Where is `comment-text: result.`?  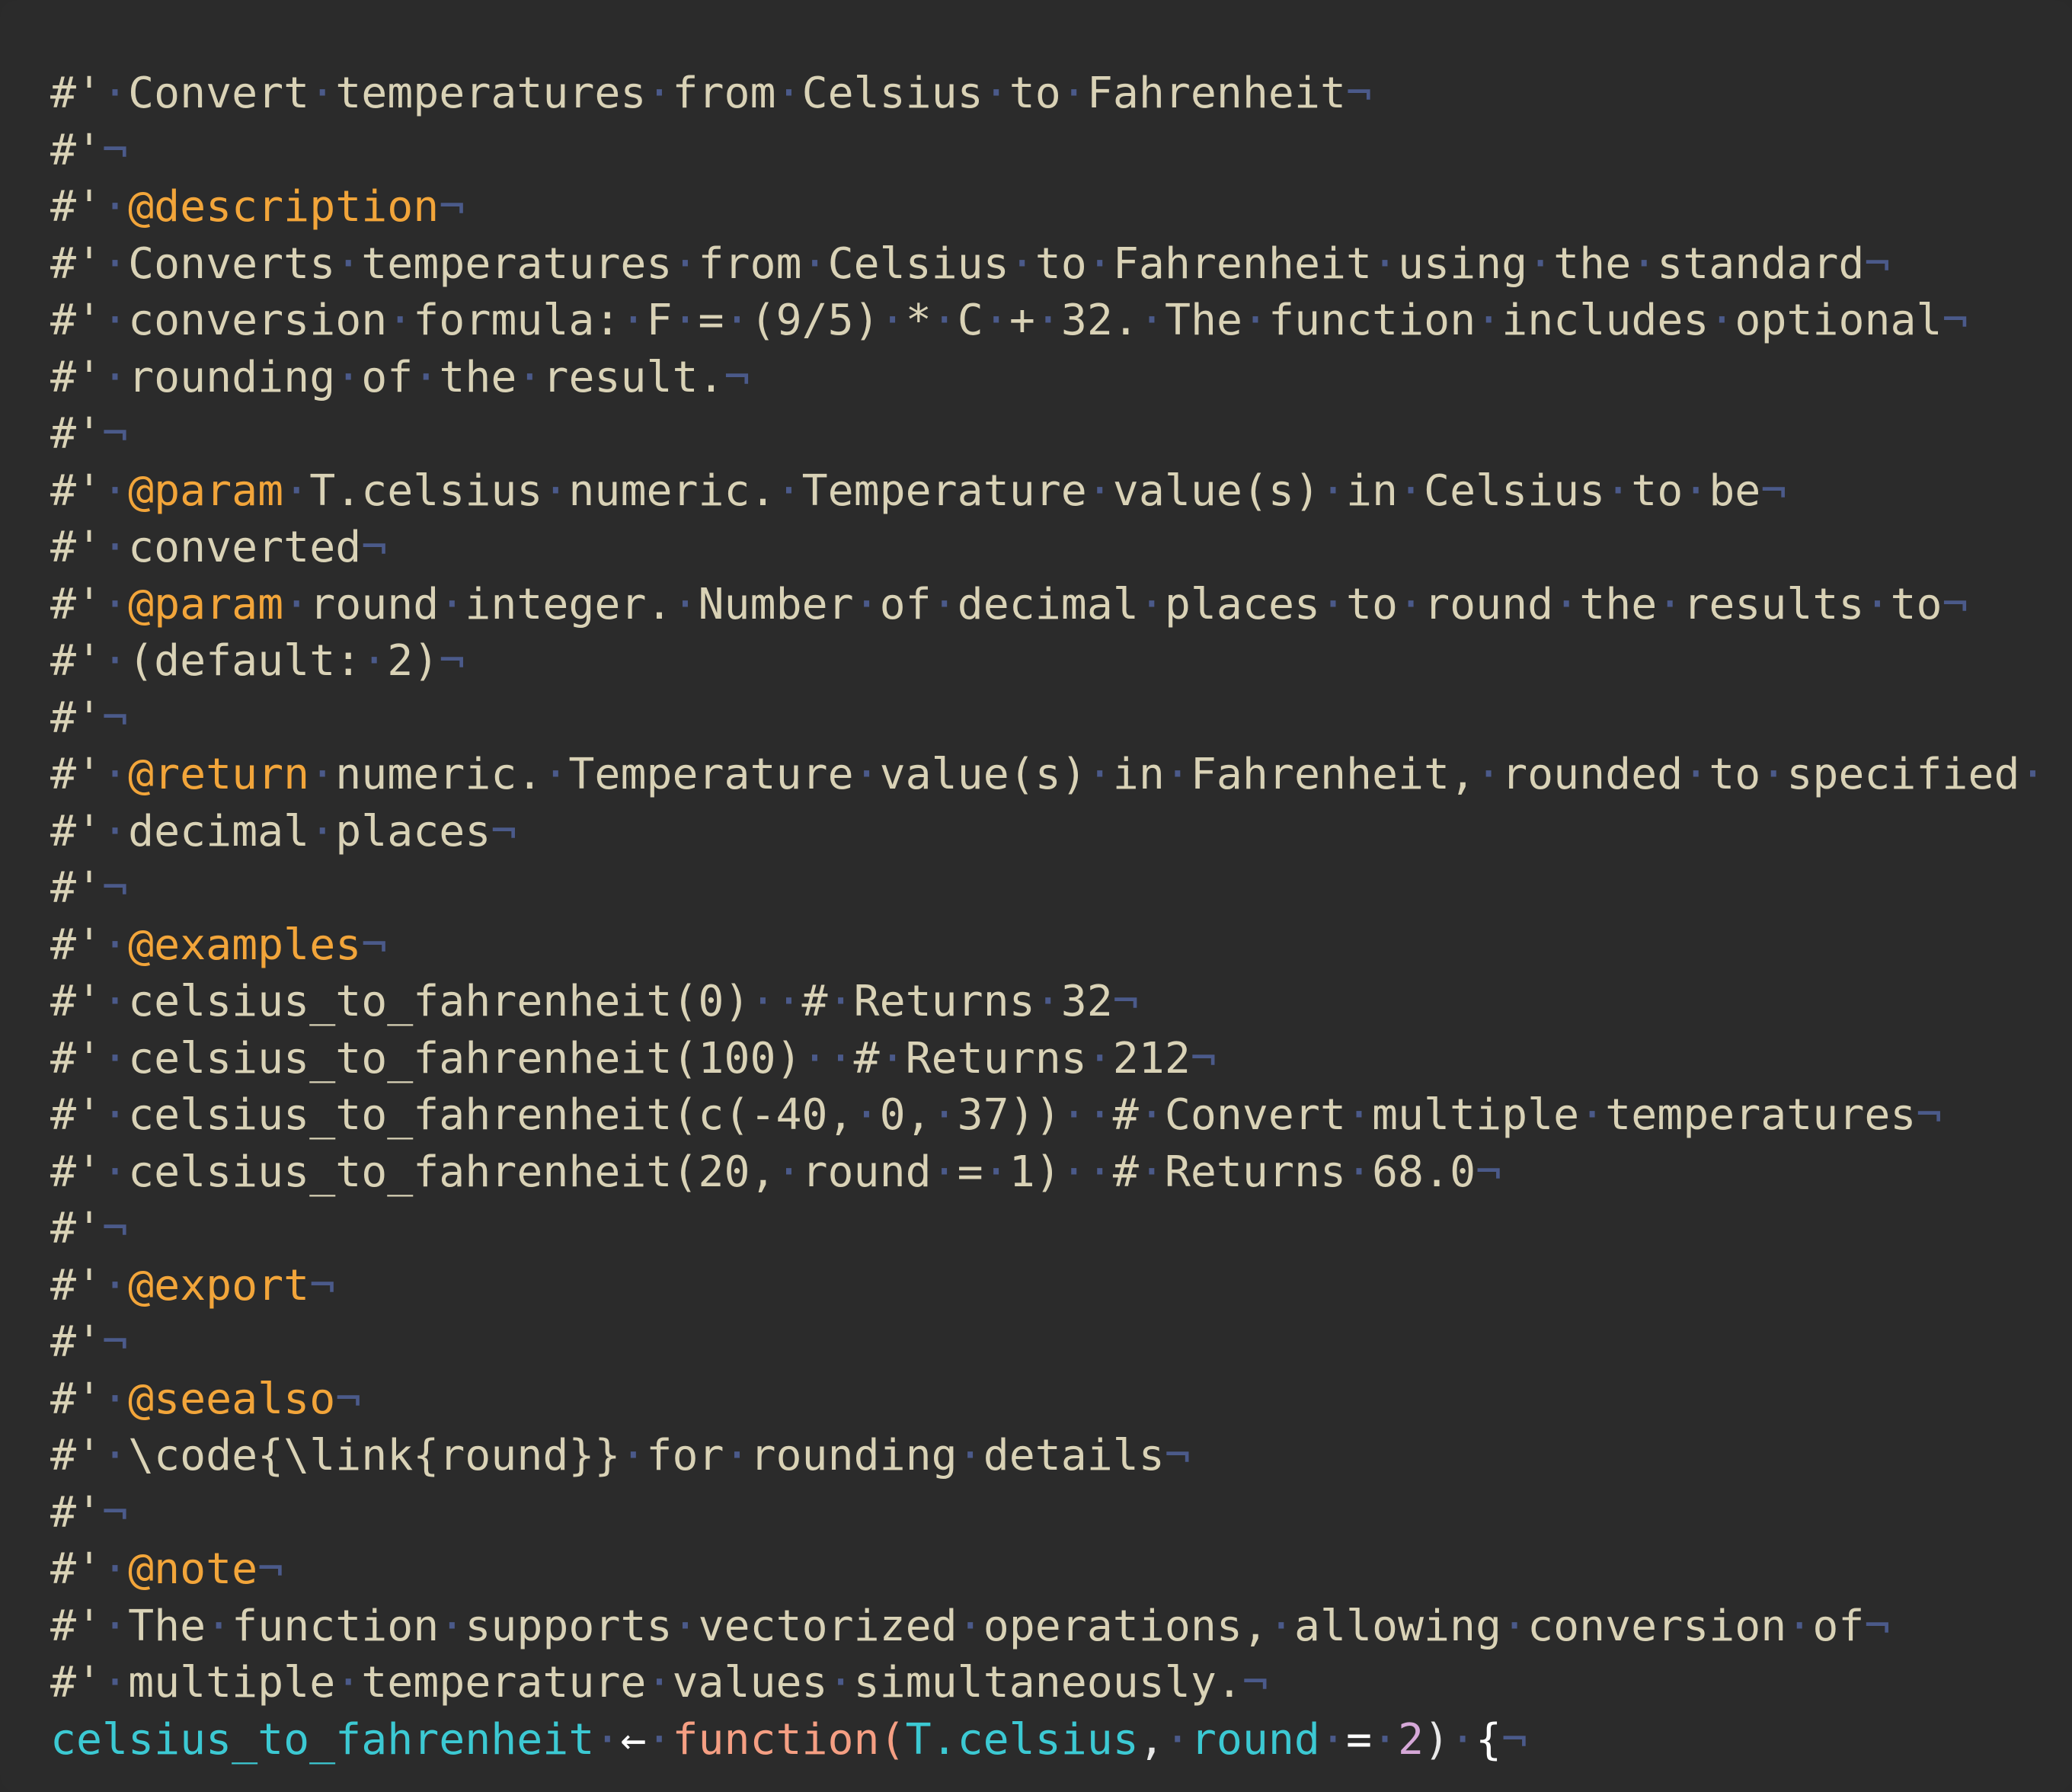
comment-text: result. is located at coordinates (633, 377).